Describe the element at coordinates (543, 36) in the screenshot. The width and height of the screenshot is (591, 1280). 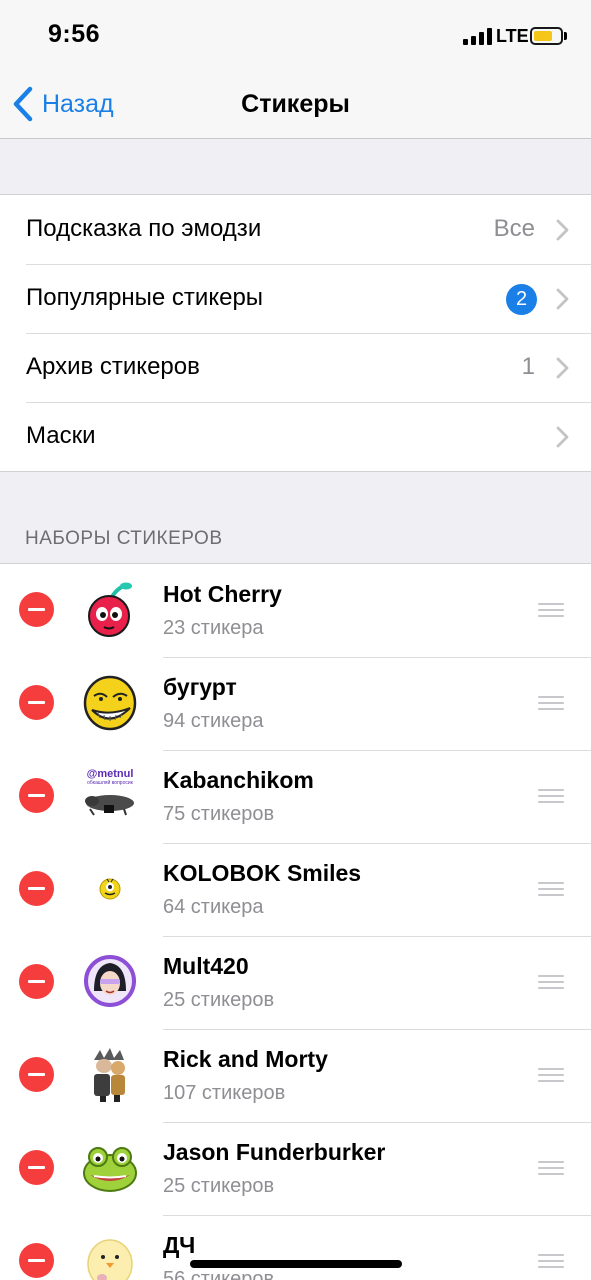
I see `battery-level` at that location.